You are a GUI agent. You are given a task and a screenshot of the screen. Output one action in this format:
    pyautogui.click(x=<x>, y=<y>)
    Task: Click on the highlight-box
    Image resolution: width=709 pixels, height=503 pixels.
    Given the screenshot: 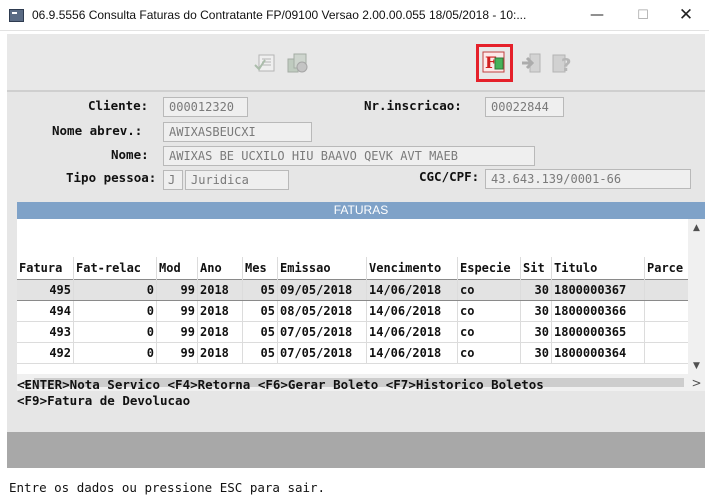 What is the action you would take?
    pyautogui.click(x=494, y=63)
    